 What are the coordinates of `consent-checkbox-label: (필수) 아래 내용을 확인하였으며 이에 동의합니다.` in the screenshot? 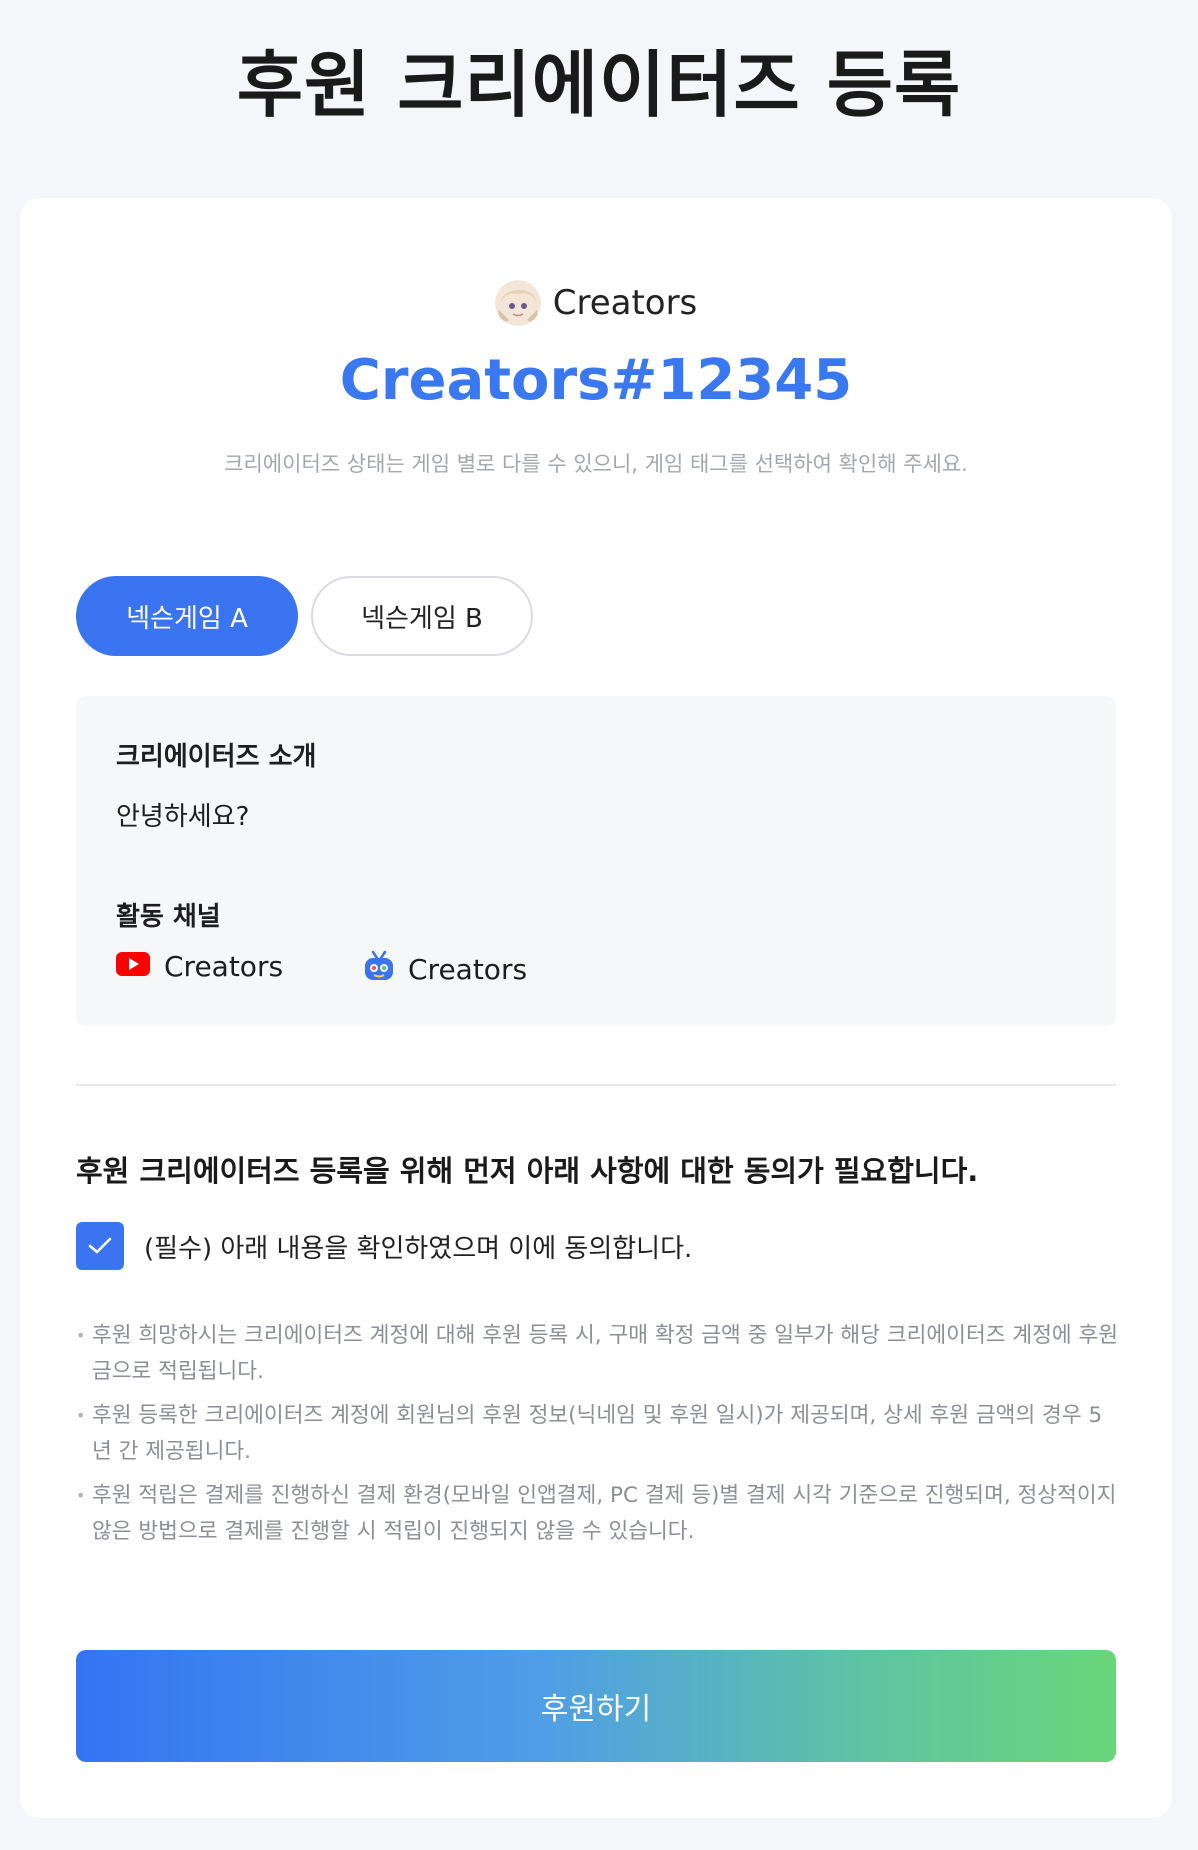 It's located at (418, 1248).